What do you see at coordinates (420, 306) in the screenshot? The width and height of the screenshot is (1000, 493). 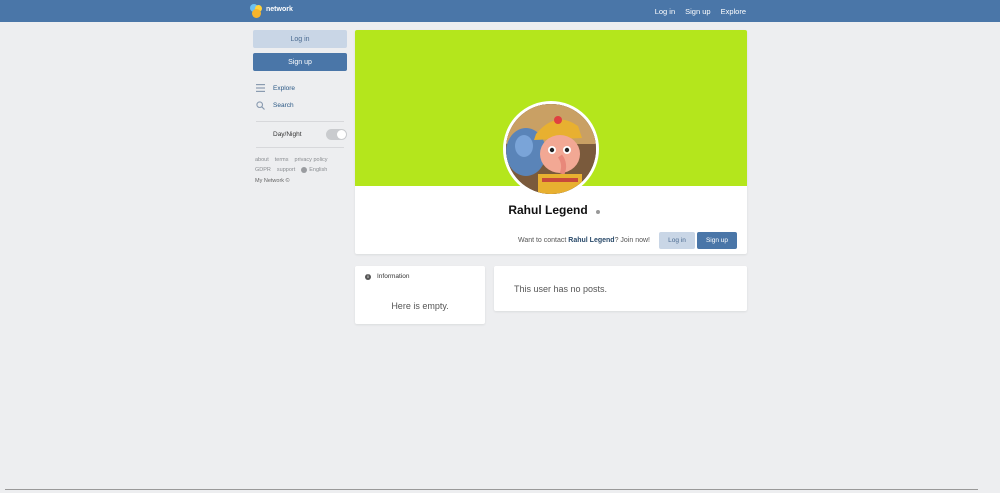 I see `information-empty-text: Here is empty.` at bounding box center [420, 306].